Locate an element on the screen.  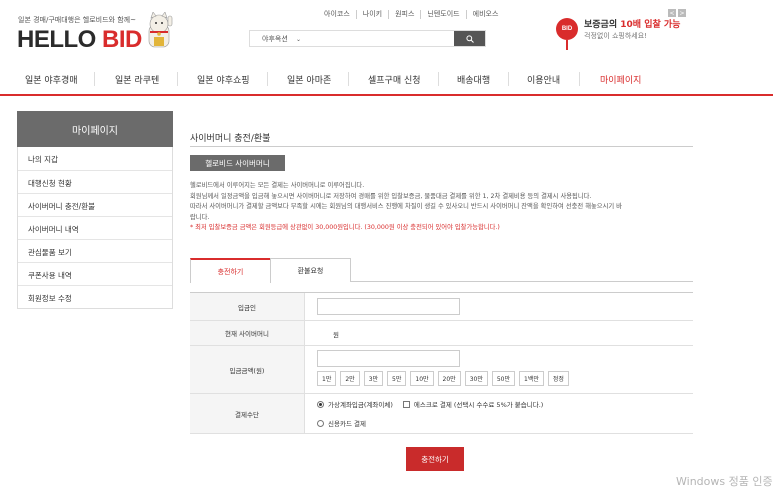
nav-item-mypage: 마이페이지 is located at coordinates (620, 79).